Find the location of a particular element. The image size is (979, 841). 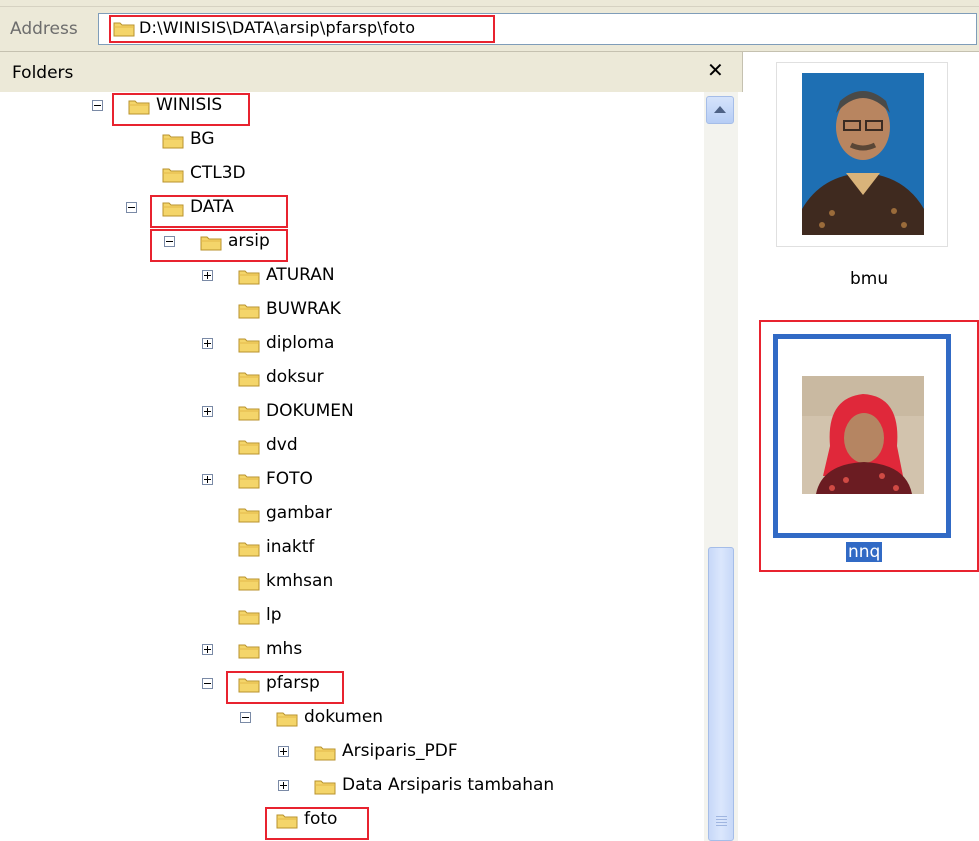

tree-node: diploma is located at coordinates (472, 344).